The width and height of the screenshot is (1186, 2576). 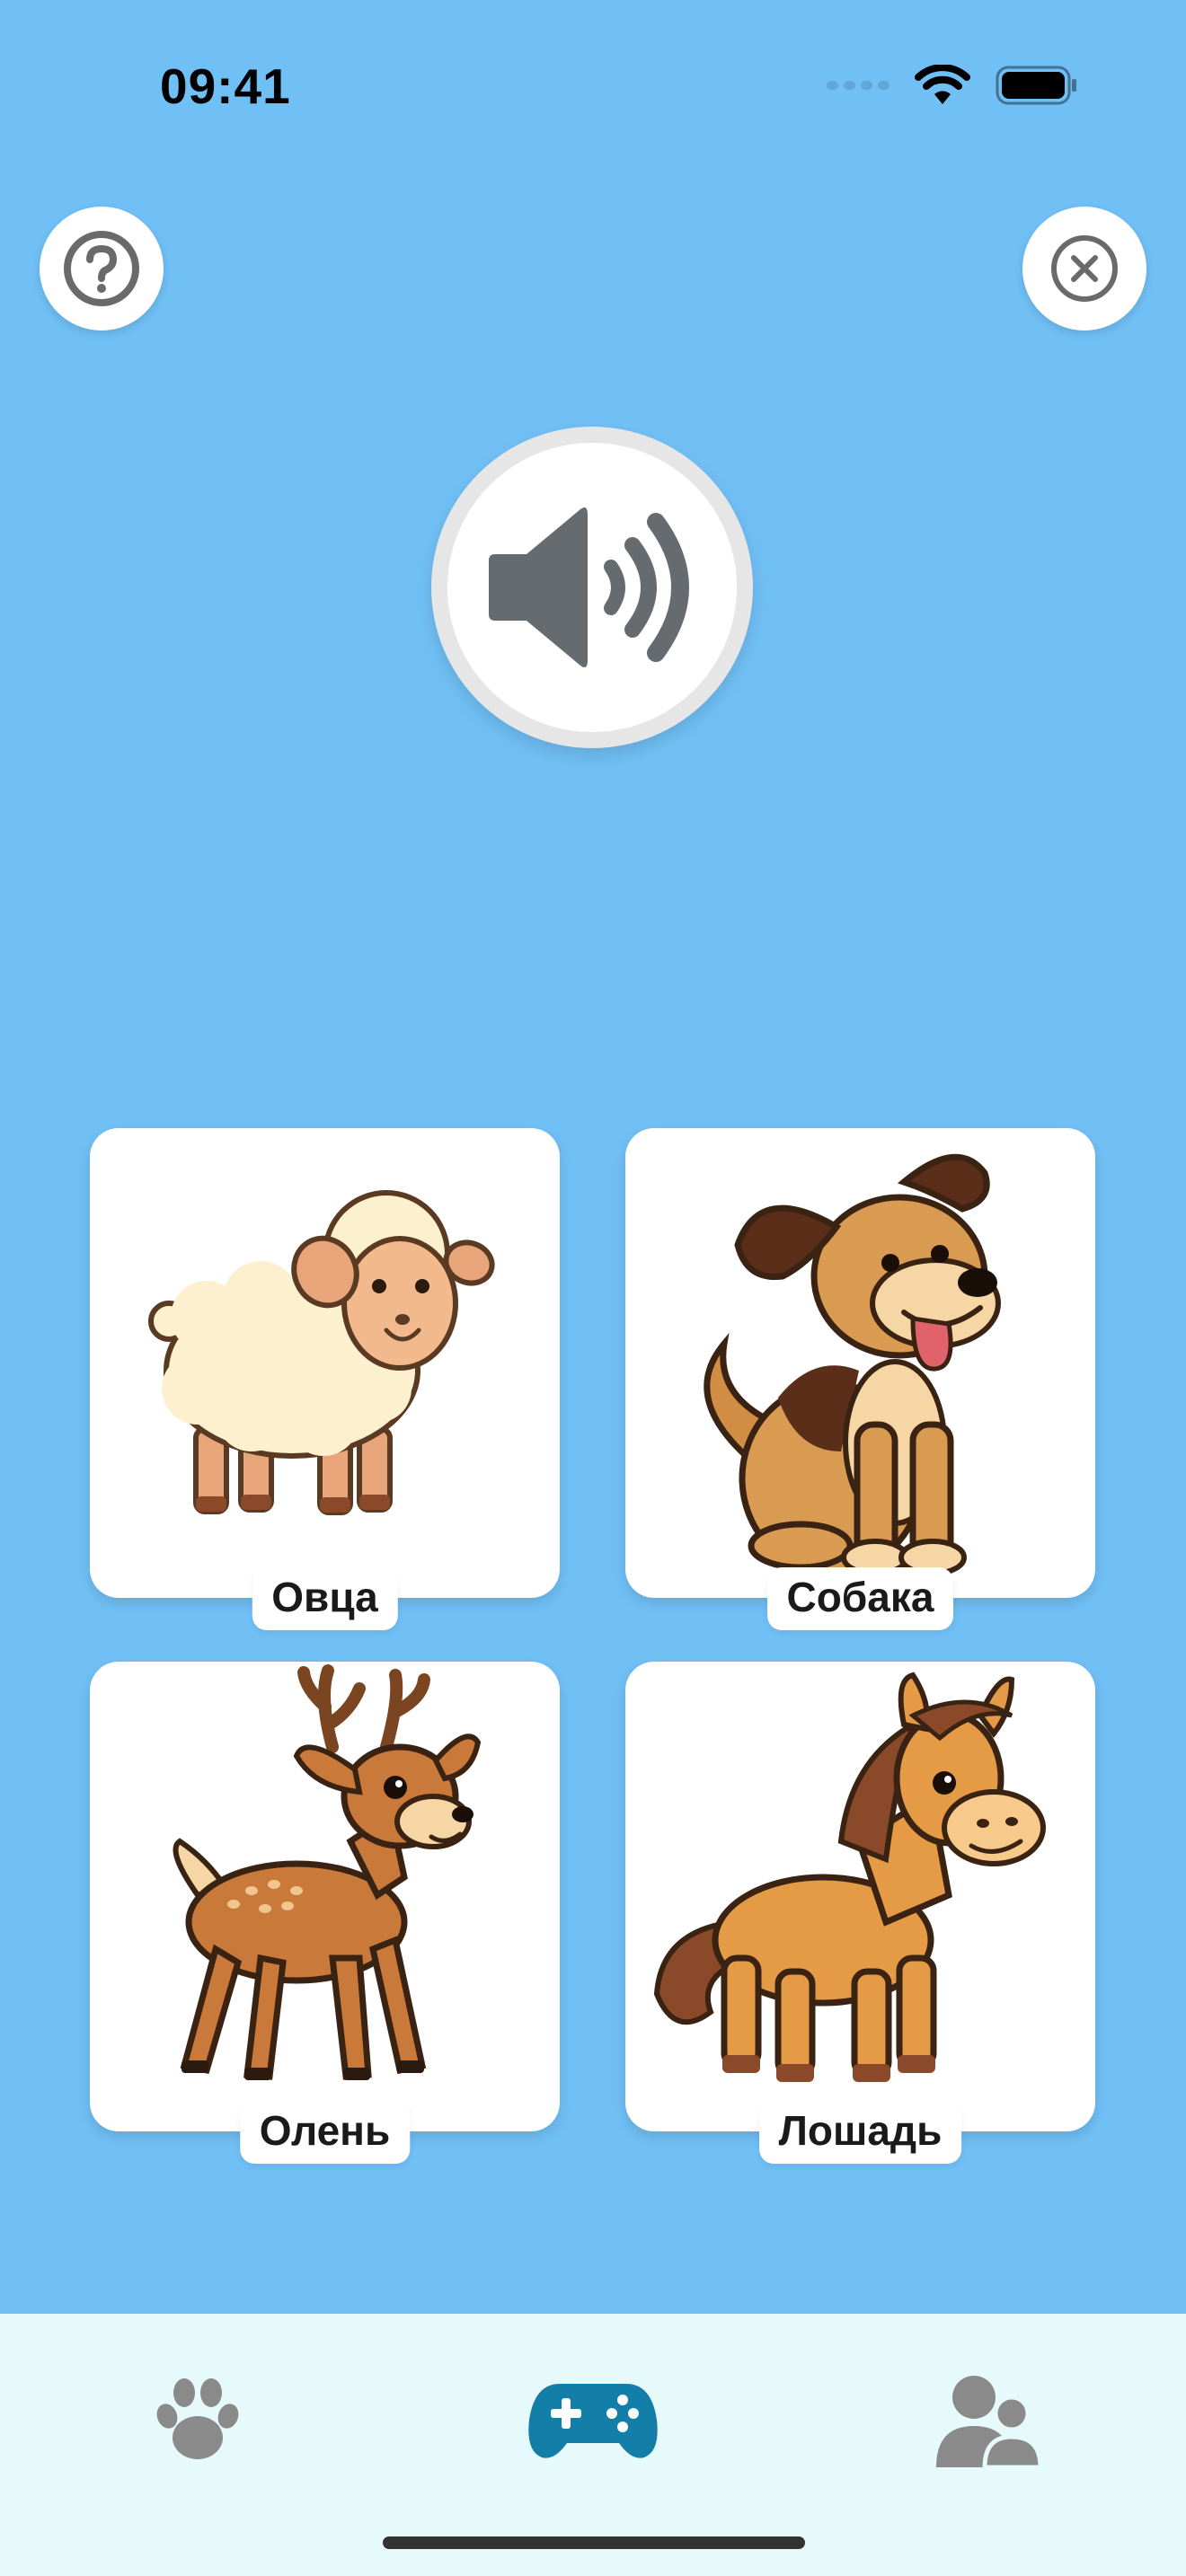 I want to click on question-circle-icon, so click(x=101, y=268).